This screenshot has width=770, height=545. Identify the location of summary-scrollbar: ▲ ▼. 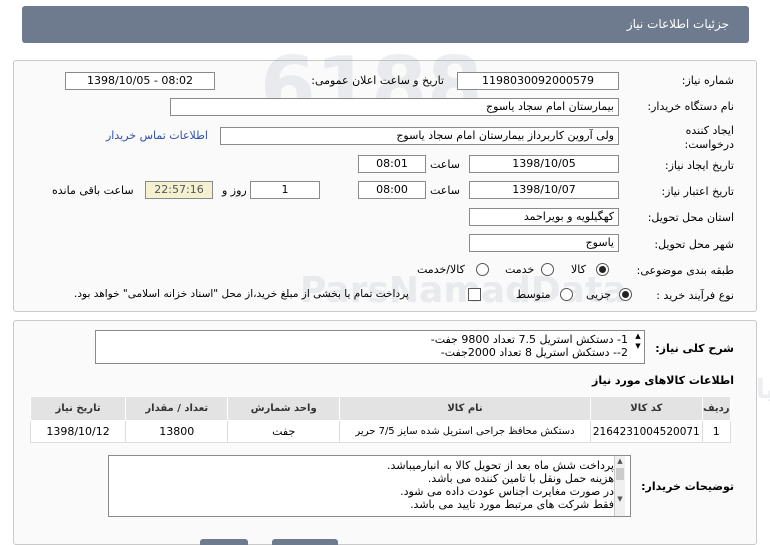
(638, 347).